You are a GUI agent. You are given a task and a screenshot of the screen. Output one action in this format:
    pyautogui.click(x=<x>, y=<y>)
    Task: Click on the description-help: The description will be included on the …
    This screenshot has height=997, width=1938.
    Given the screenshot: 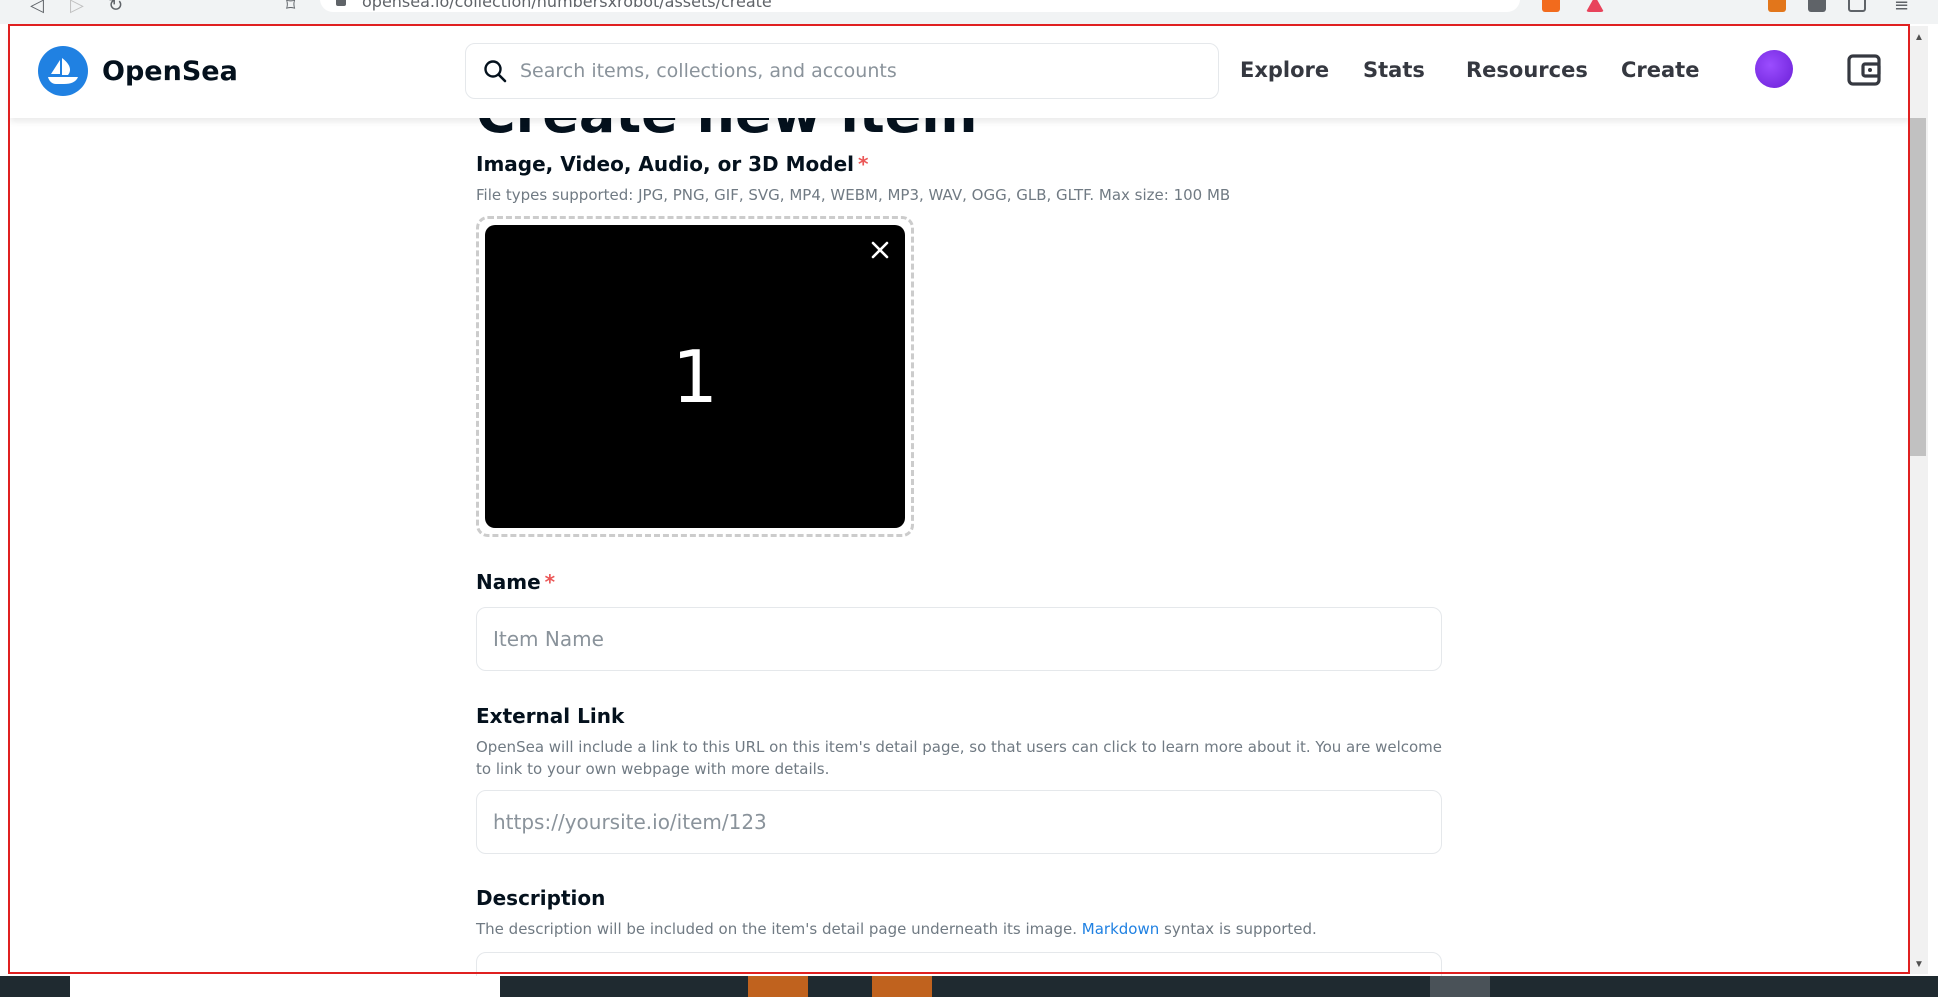 What is the action you would take?
    pyautogui.click(x=959, y=929)
    